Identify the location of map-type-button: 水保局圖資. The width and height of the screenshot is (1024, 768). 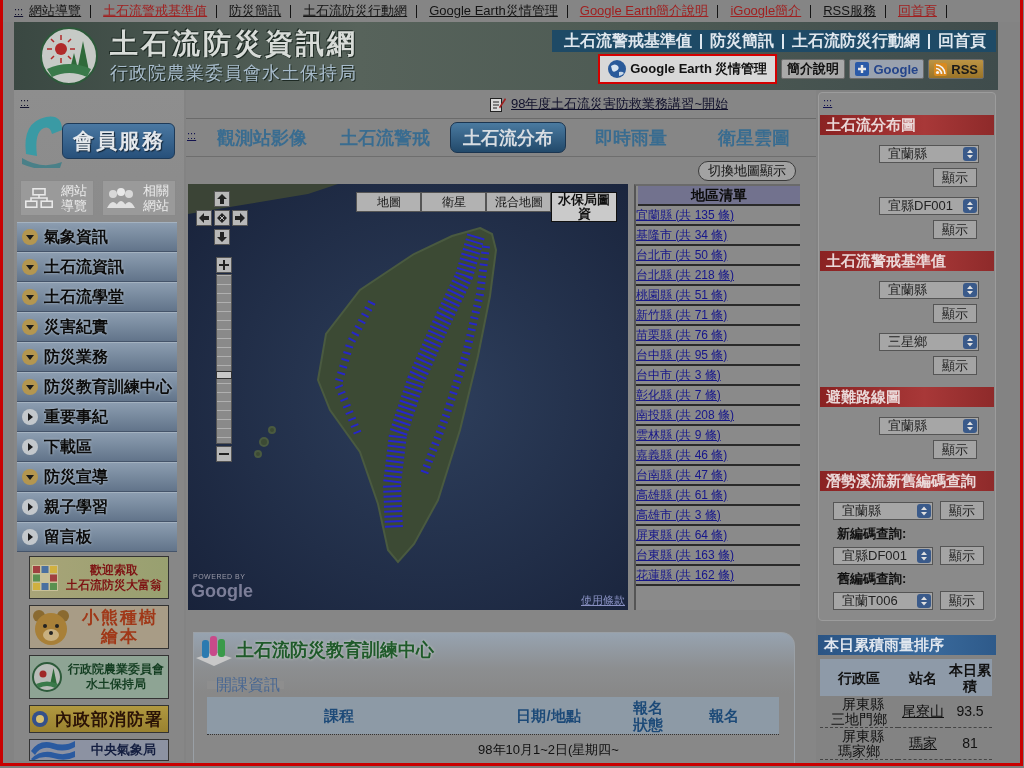
(584, 207).